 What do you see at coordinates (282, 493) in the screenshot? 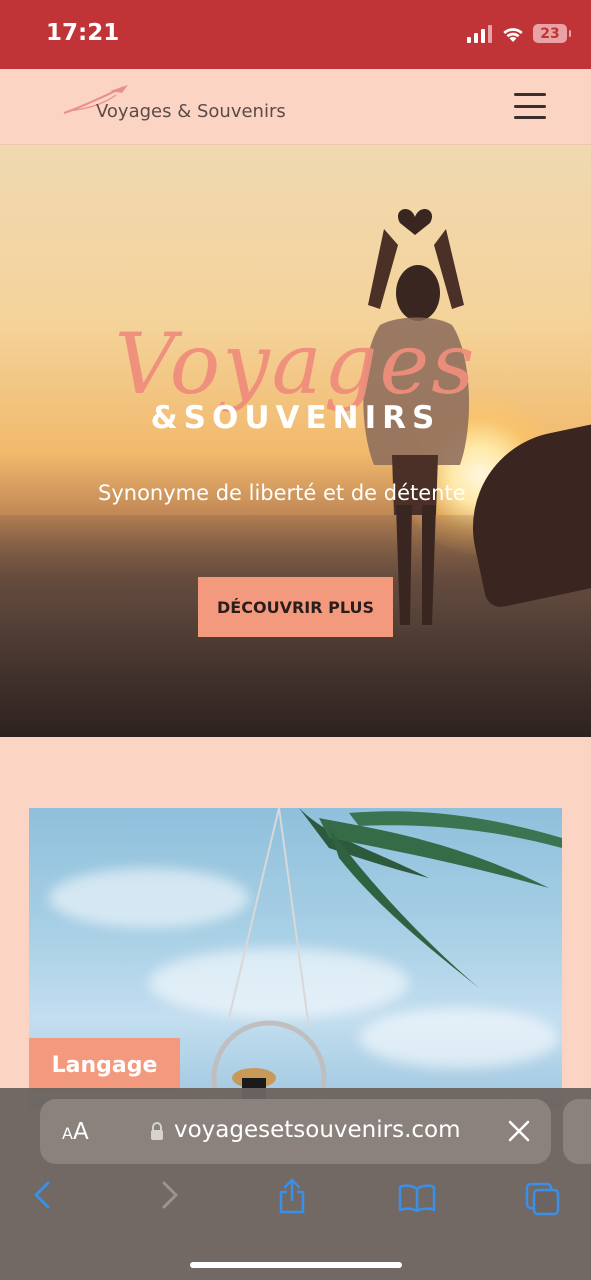
I see `hero-tagline: Synonyme de liberté et de détente` at bounding box center [282, 493].